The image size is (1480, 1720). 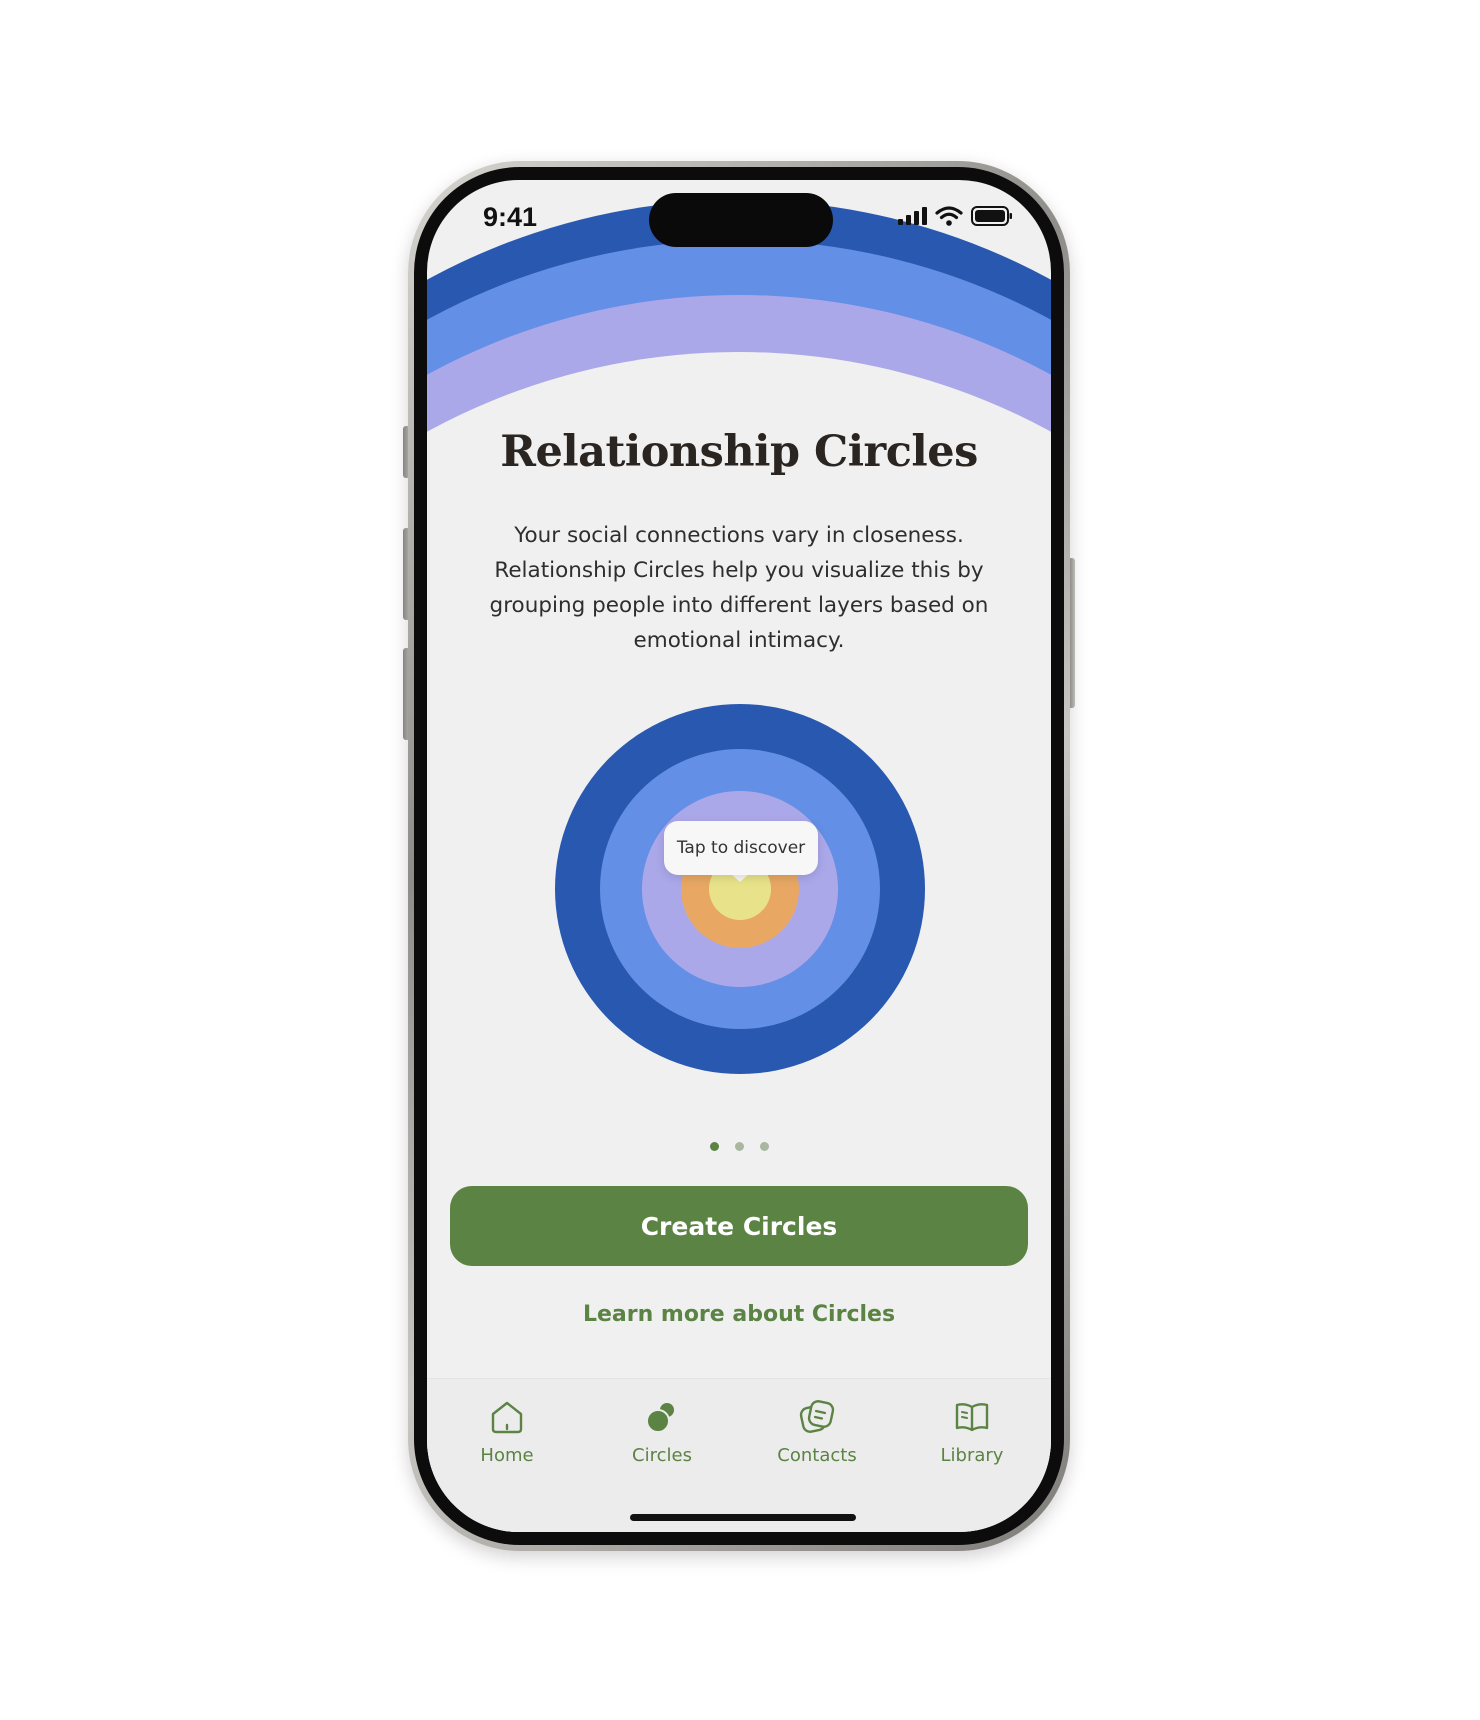 What do you see at coordinates (661, 1417) in the screenshot?
I see `circles-icon` at bounding box center [661, 1417].